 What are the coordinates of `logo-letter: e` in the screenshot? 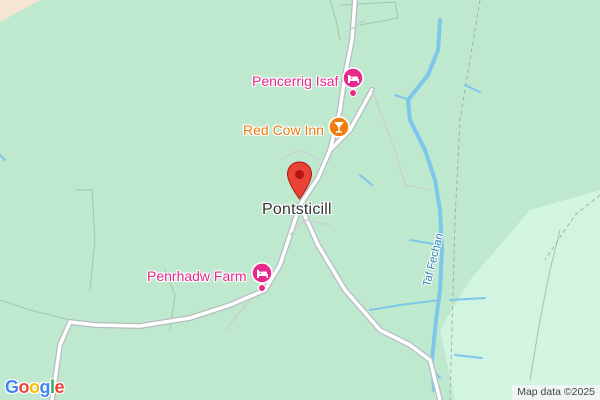 It's located at (59, 387).